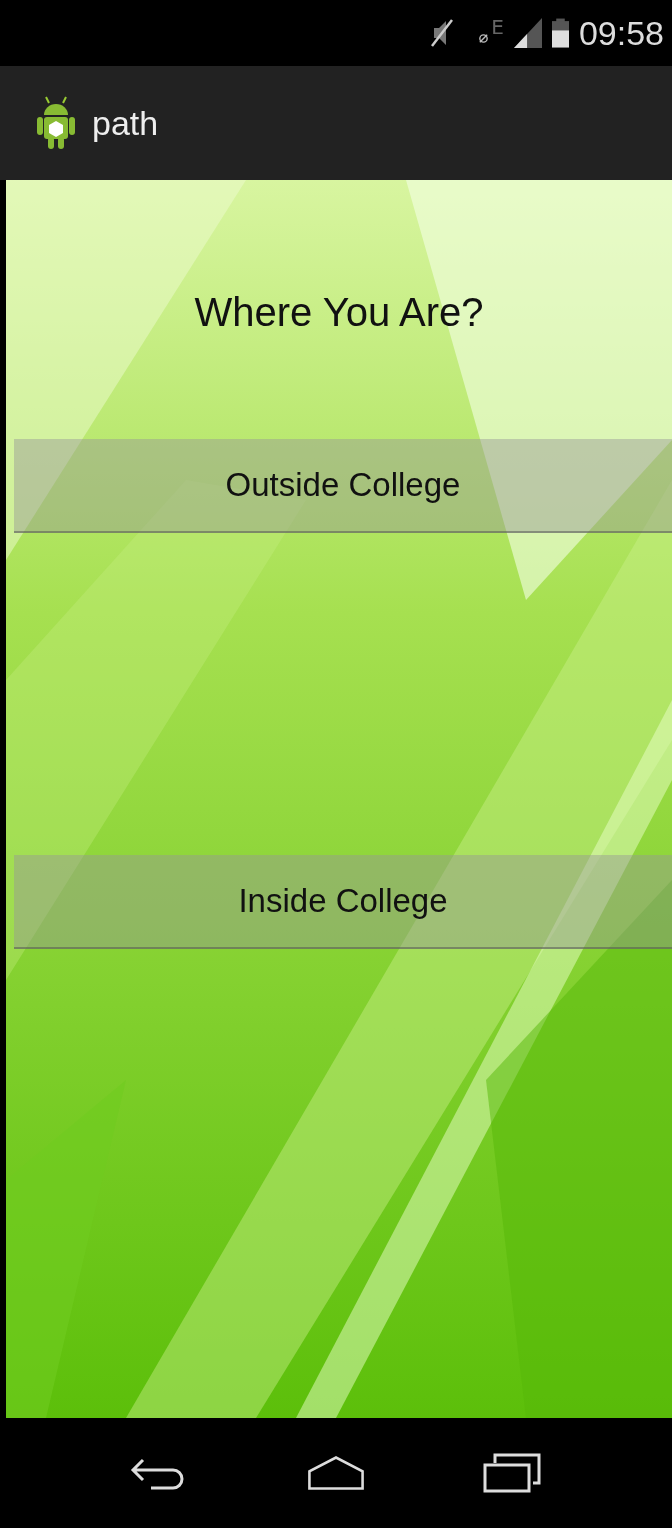  Describe the element at coordinates (56, 123) in the screenshot. I see `robot-icon` at that location.